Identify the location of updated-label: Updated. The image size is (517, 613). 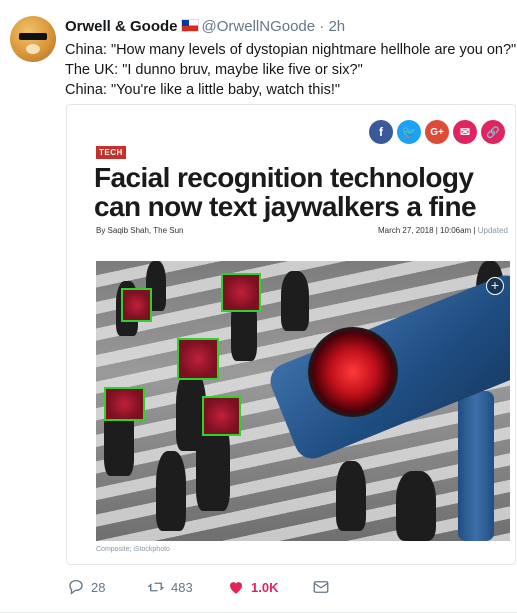
(492, 230).